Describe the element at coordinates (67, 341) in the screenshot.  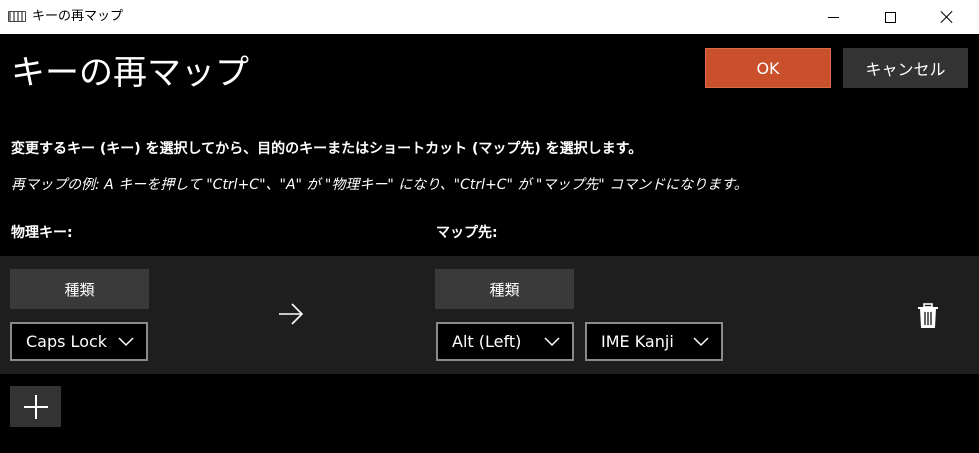
I see `physical-key-value: Caps Lock` at that location.